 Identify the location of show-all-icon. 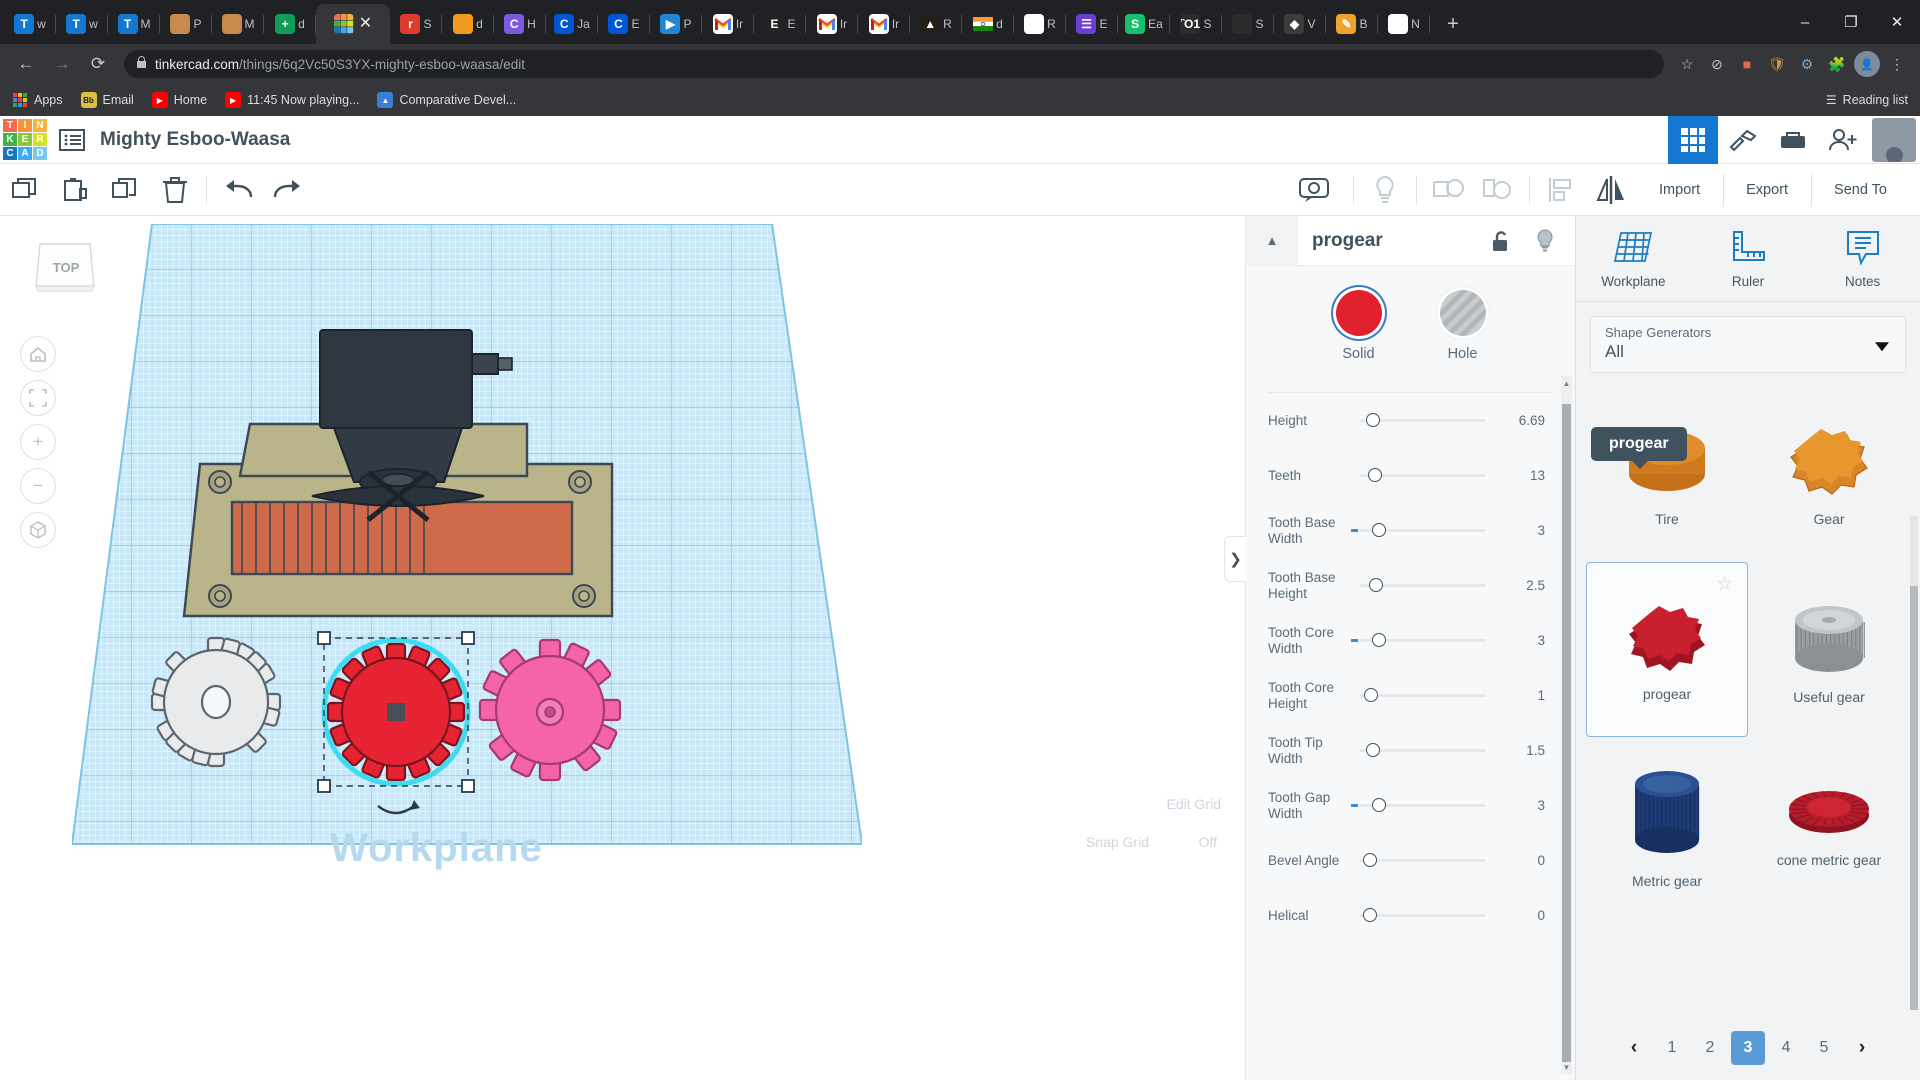
(1314, 190).